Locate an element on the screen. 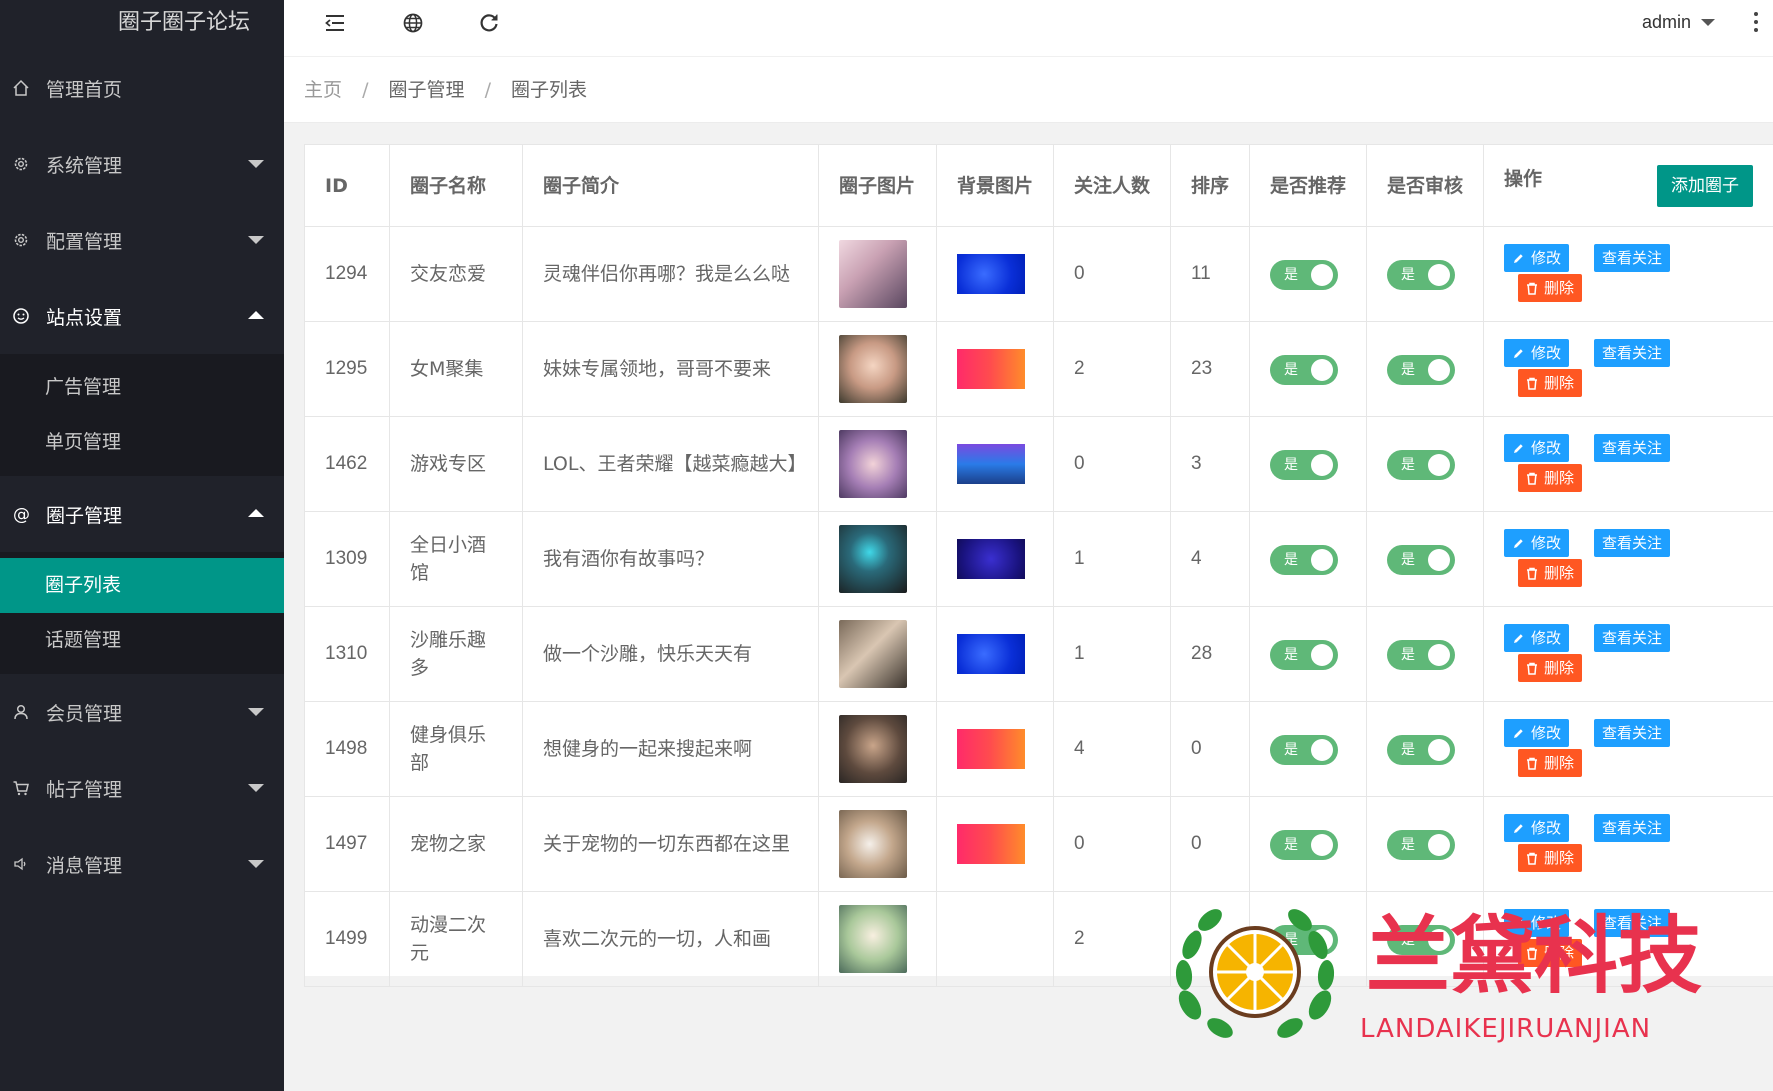 This screenshot has width=1773, height=1091. sidebar-item-circle: @ 圈子管理 is located at coordinates (142, 514).